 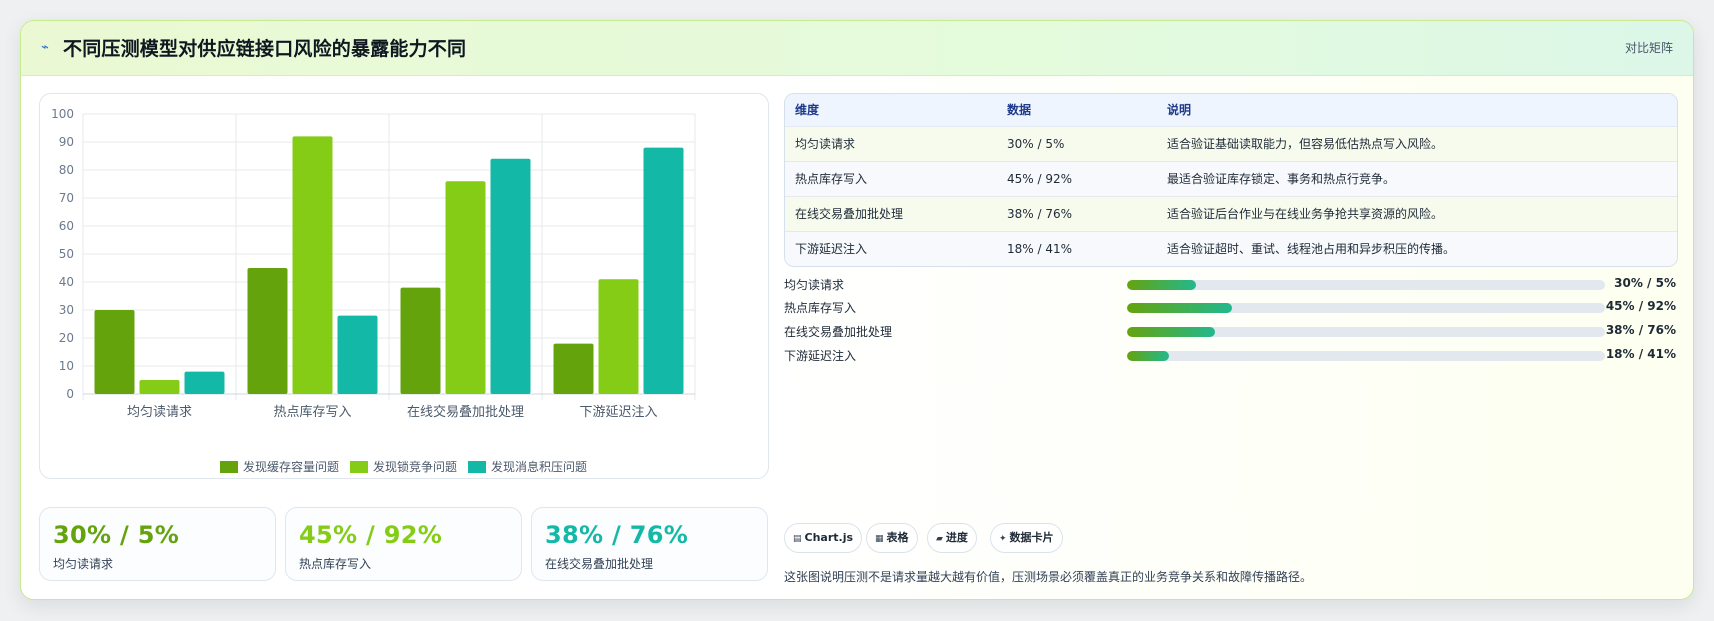 I want to click on progress-value: 30% / 5%, so click(x=1645, y=283).